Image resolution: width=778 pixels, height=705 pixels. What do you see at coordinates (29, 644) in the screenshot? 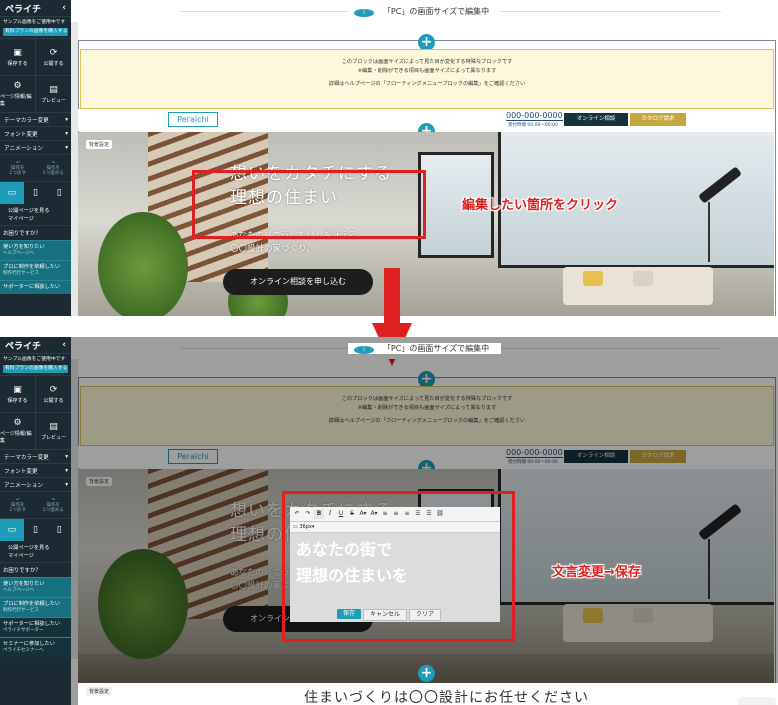
I see `seminar-link-title: セミナーに参加したい` at bounding box center [29, 644].